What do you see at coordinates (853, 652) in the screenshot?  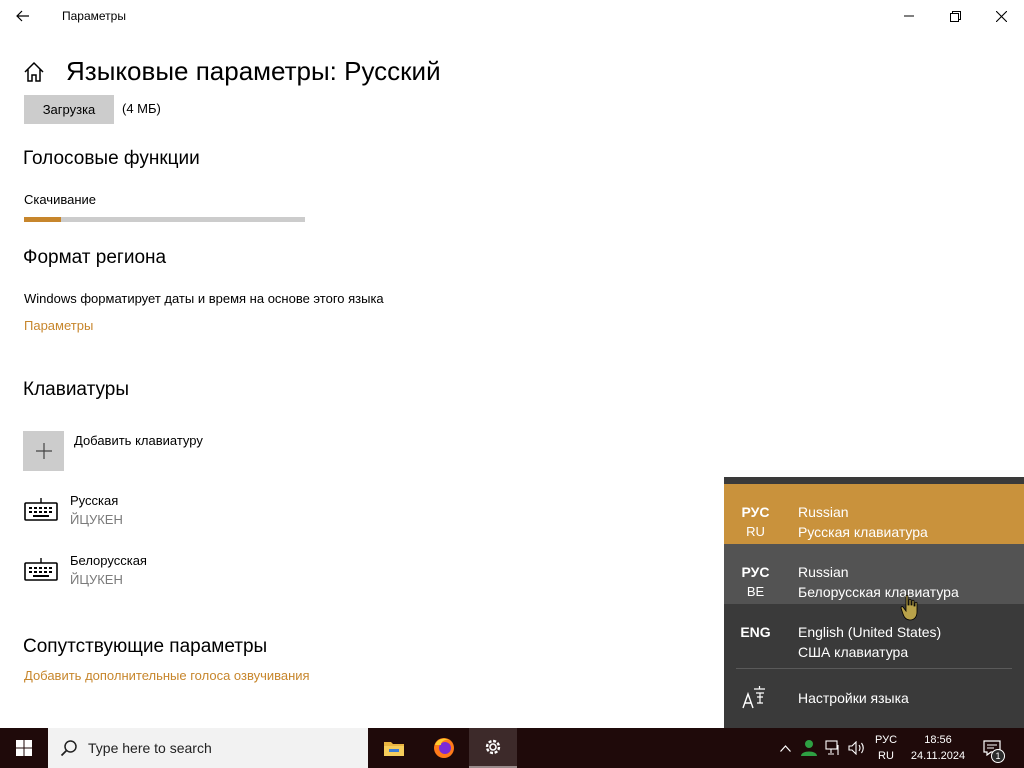 I see `lang-keyboard: США клавиатура` at bounding box center [853, 652].